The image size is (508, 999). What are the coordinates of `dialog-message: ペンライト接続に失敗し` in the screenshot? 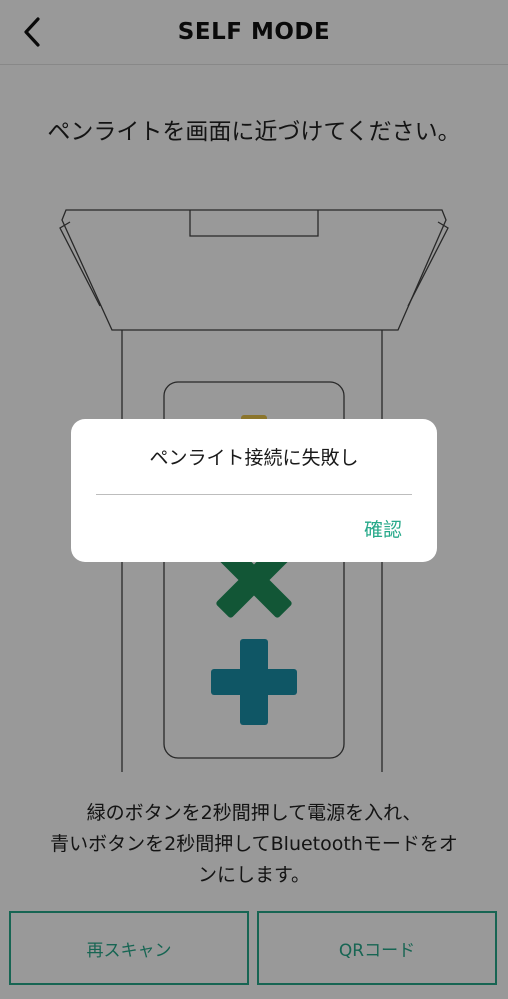 It's located at (254, 458).